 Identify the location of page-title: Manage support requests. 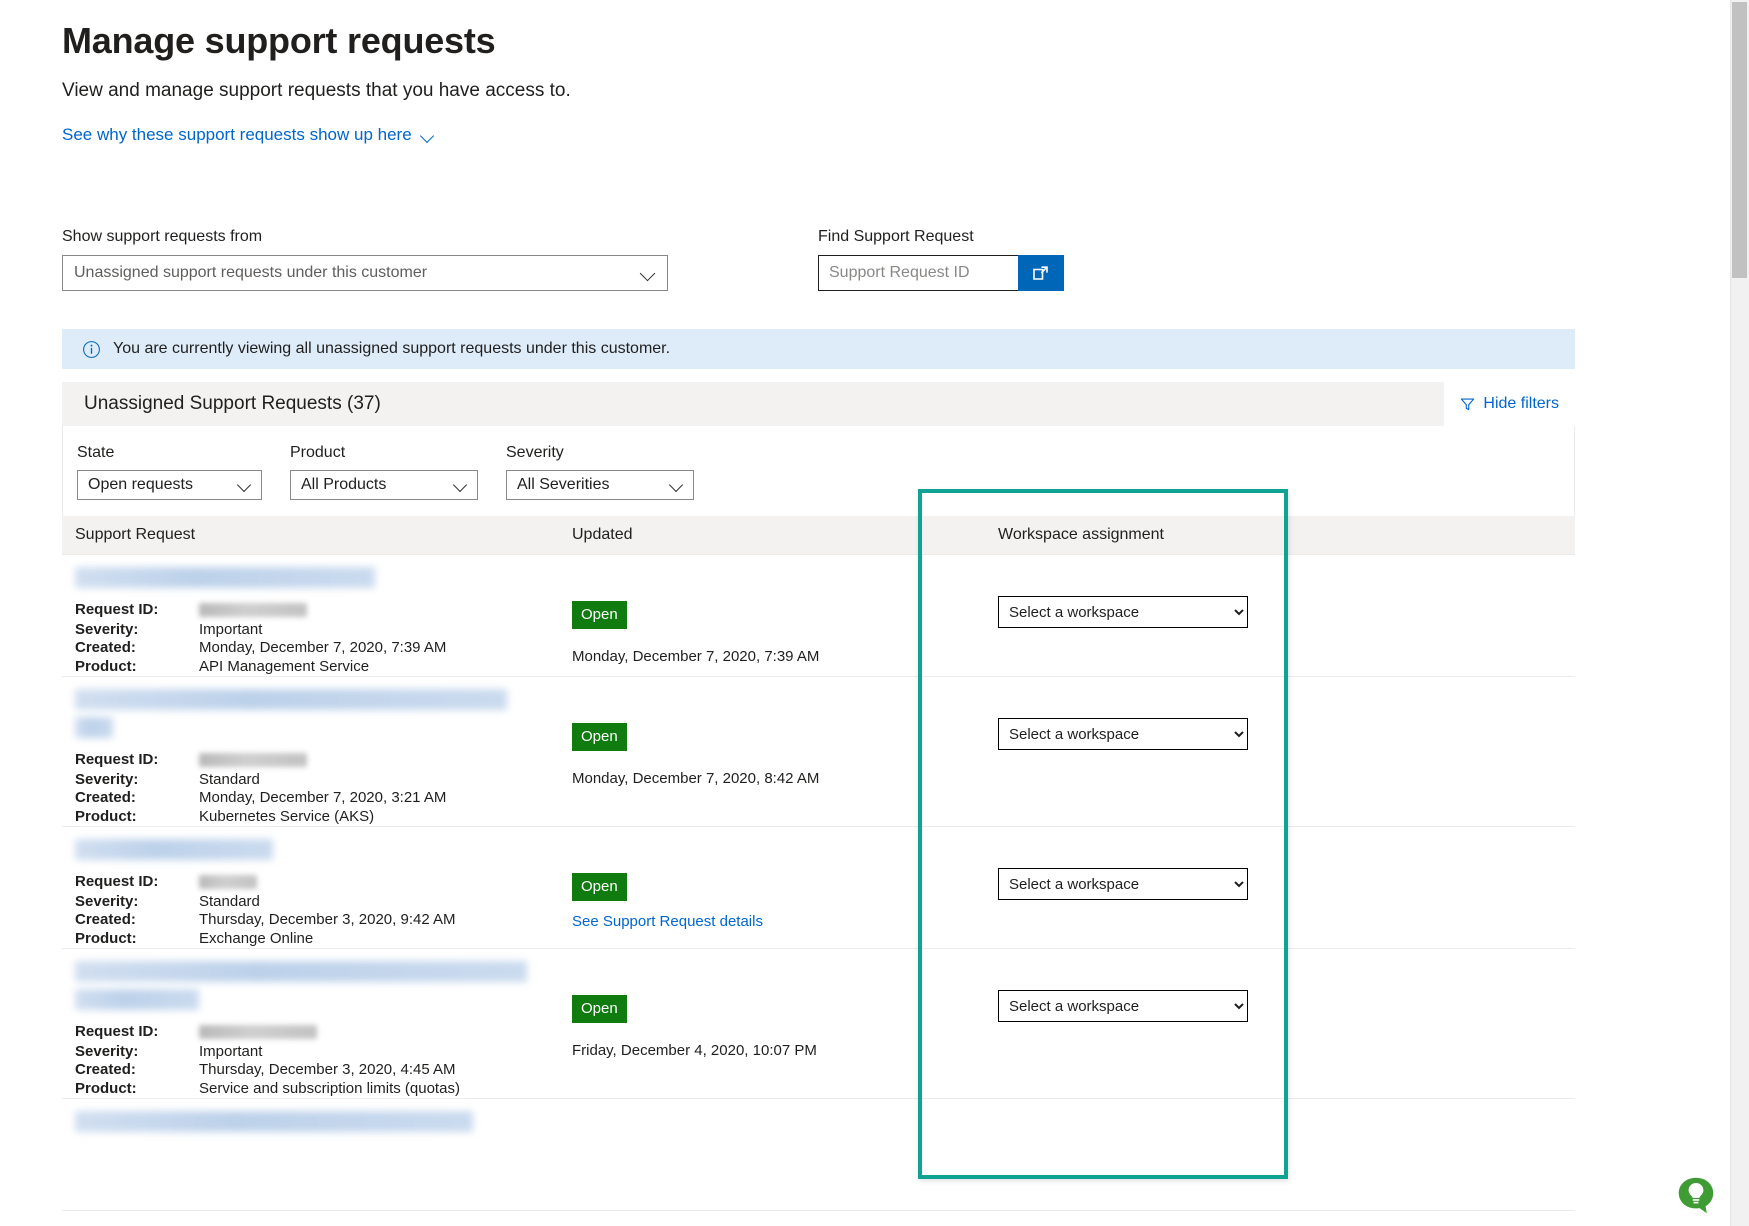
(279, 40).